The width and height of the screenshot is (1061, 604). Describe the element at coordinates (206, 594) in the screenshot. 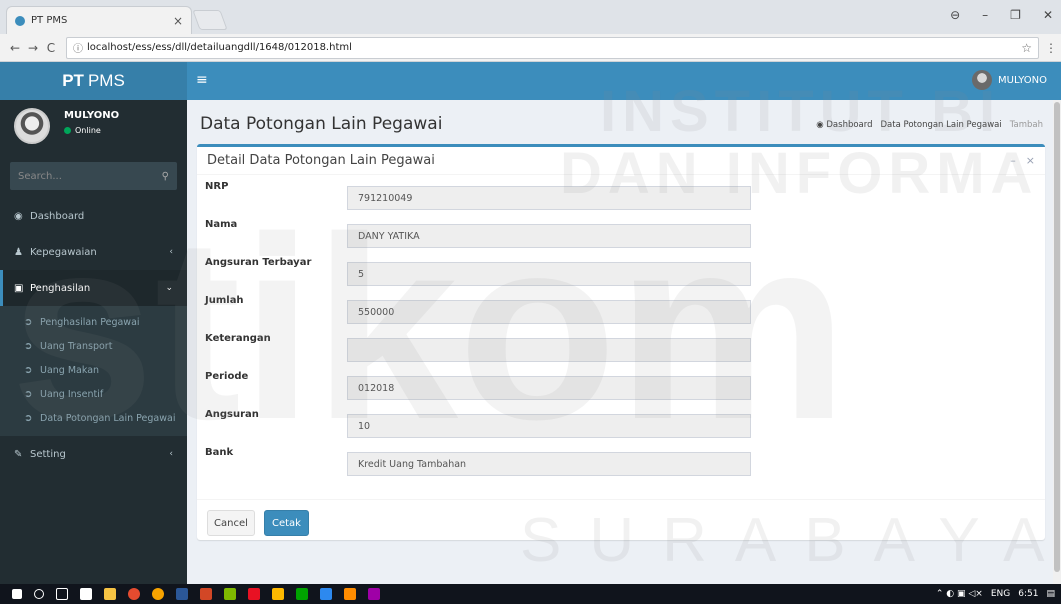

I see `powerpoint-icon` at that location.